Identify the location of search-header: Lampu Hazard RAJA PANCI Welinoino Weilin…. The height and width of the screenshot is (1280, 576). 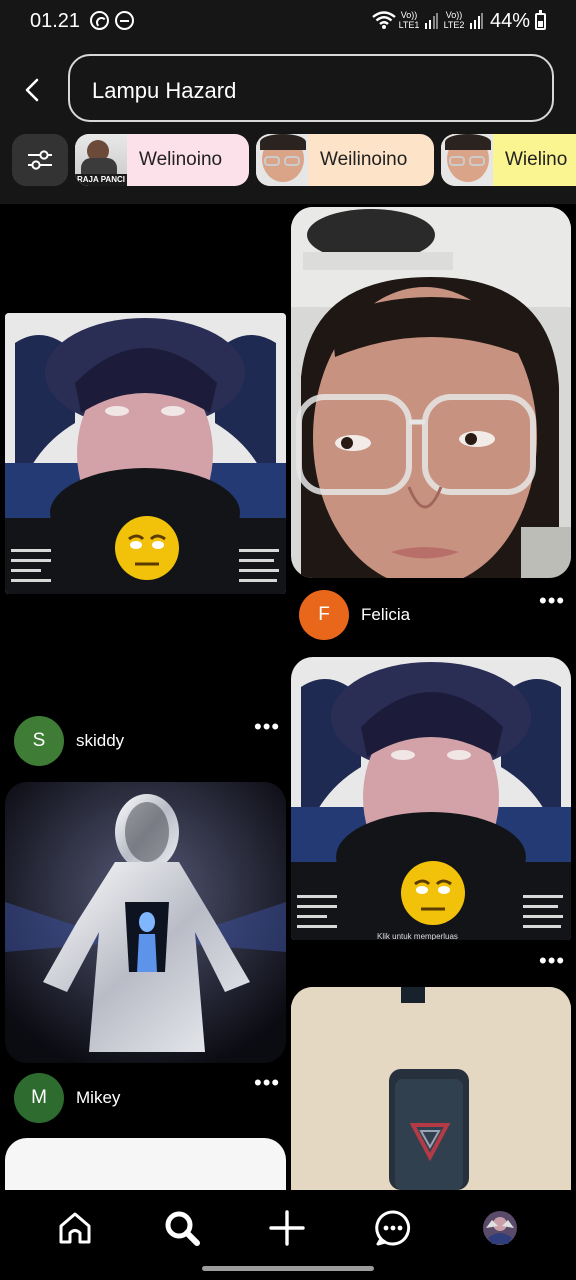
(288, 122).